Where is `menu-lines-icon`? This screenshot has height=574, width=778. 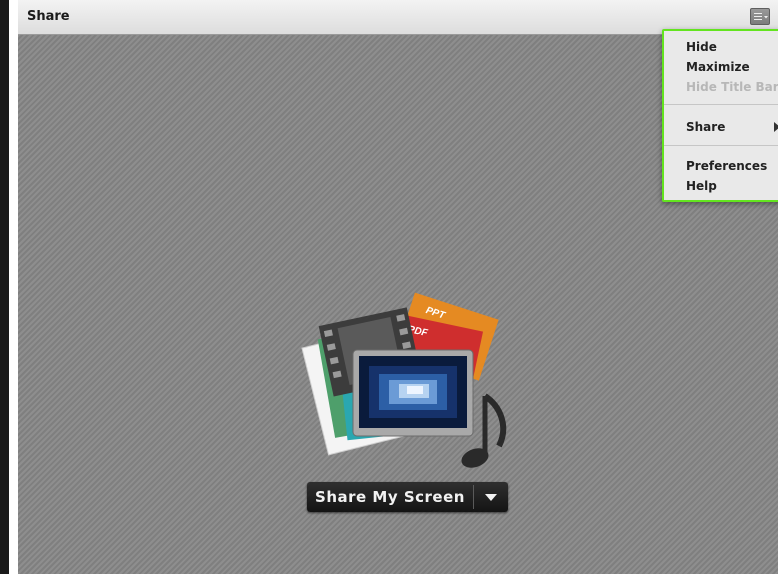 menu-lines-icon is located at coordinates (761, 16).